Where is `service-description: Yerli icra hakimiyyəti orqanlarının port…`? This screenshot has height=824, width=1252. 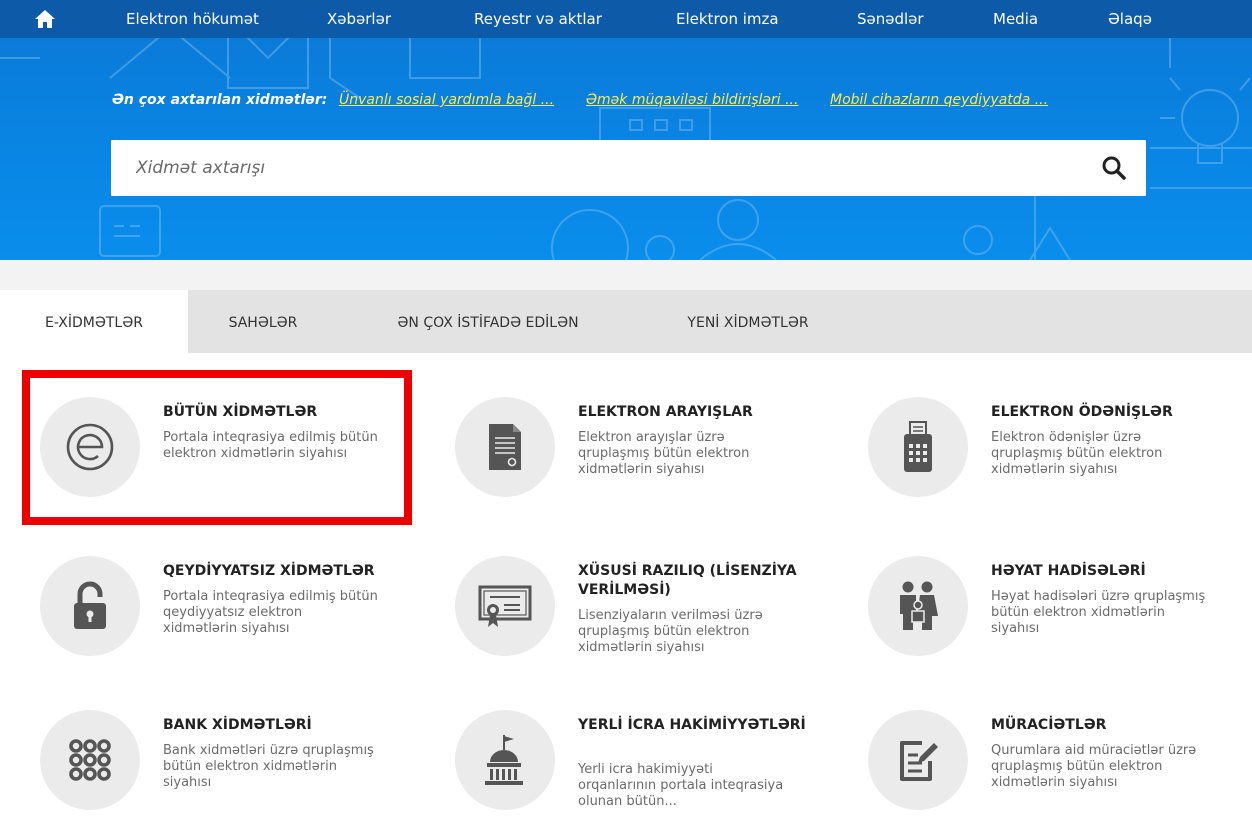 service-description: Yerli icra hakimiyyəti orqanlarının port… is located at coordinates (681, 785).